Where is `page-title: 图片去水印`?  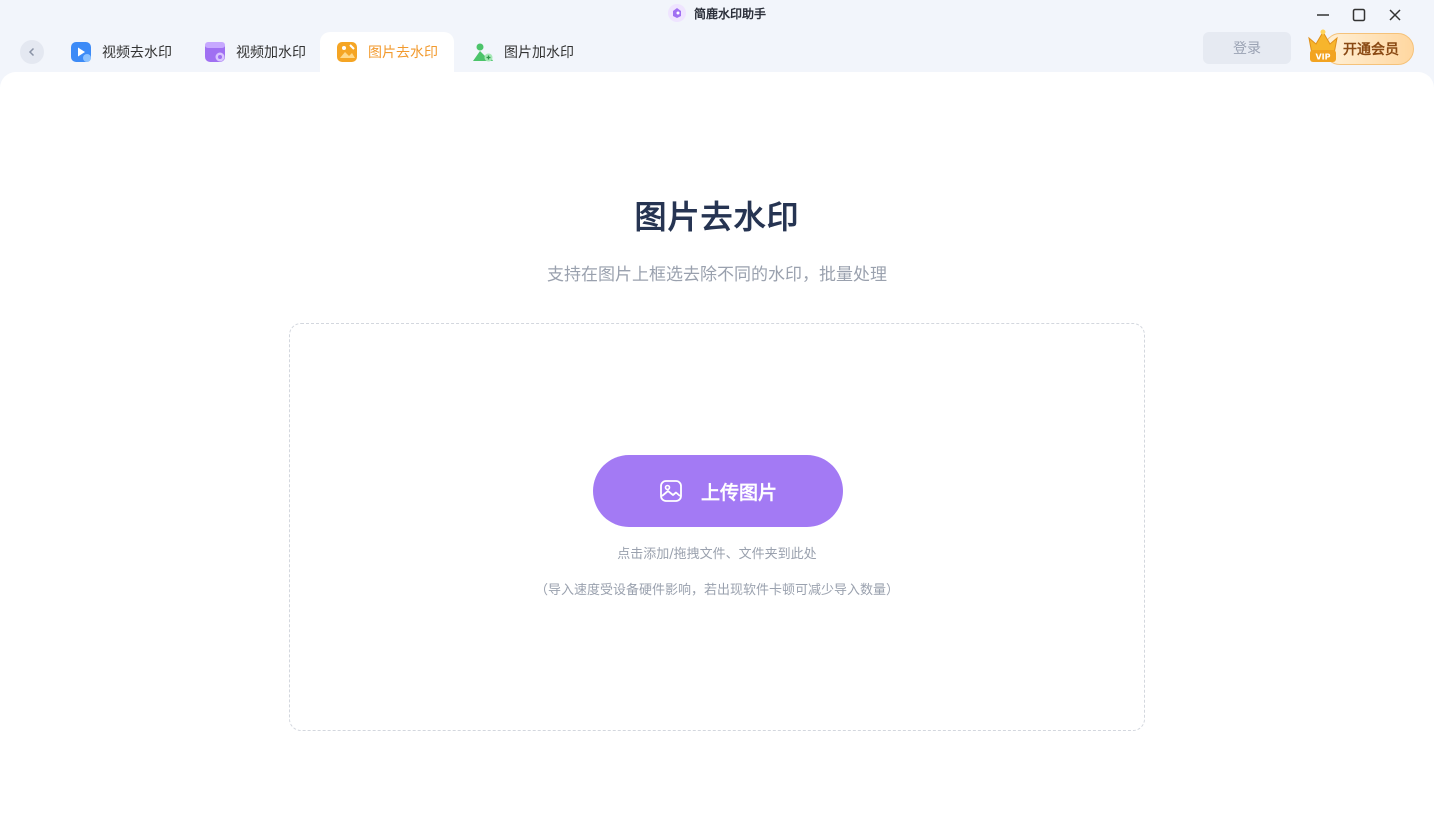 page-title: 图片去水印 is located at coordinates (717, 217).